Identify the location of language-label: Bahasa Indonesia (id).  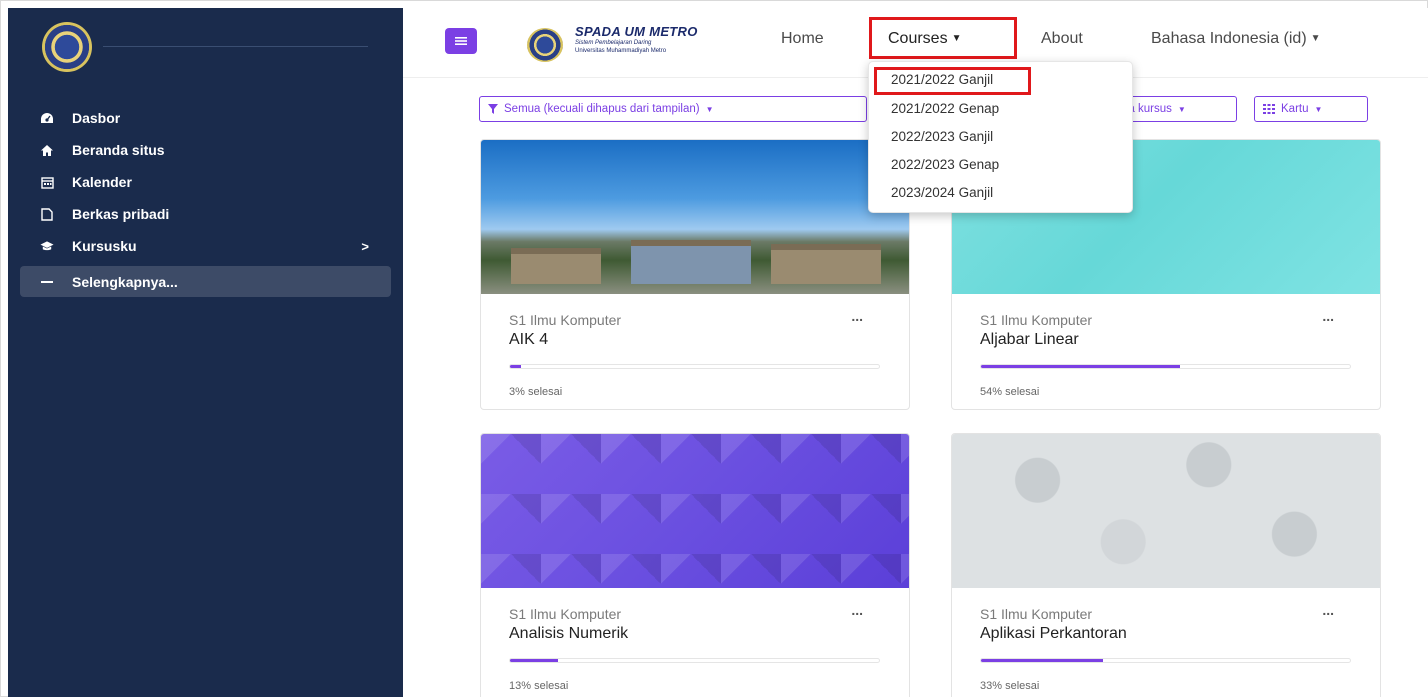
(1229, 38).